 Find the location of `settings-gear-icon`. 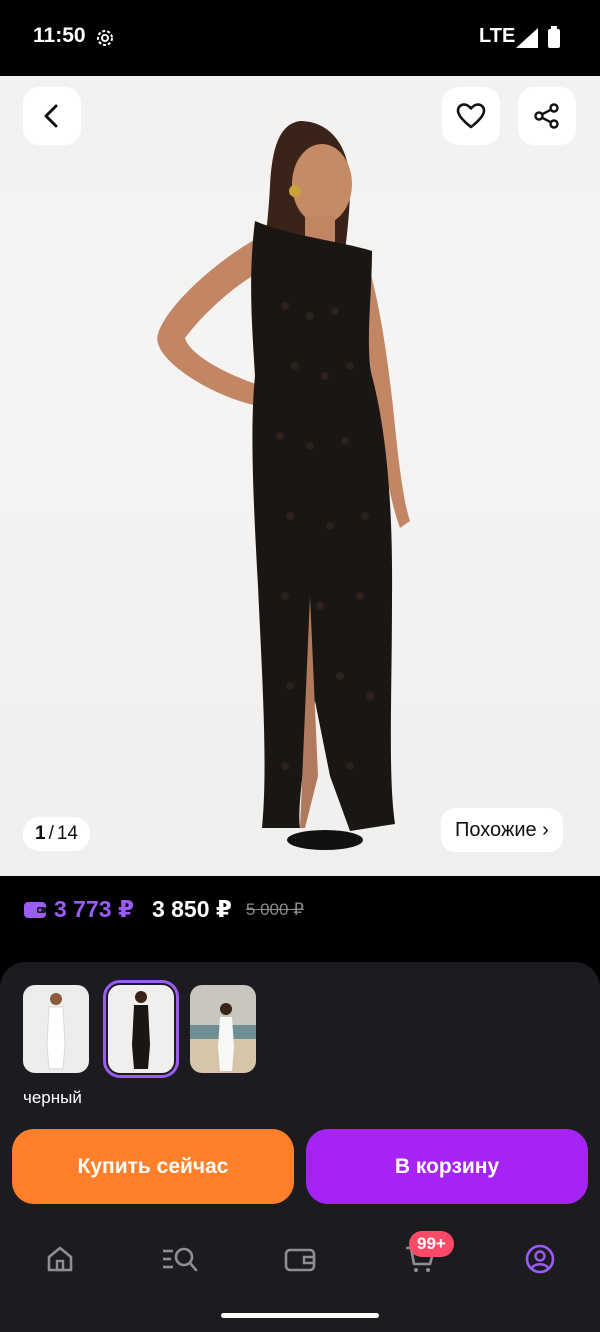

settings-gear-icon is located at coordinates (105, 38).